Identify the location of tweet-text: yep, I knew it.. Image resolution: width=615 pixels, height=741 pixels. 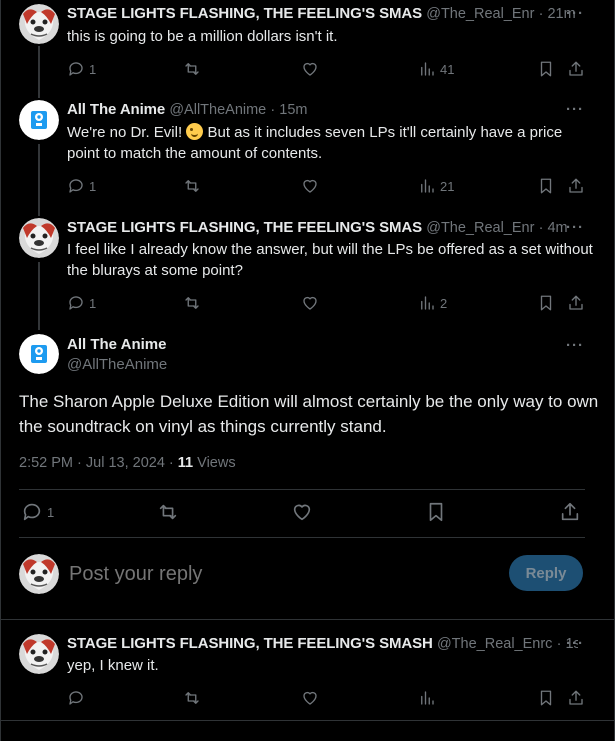
(113, 665).